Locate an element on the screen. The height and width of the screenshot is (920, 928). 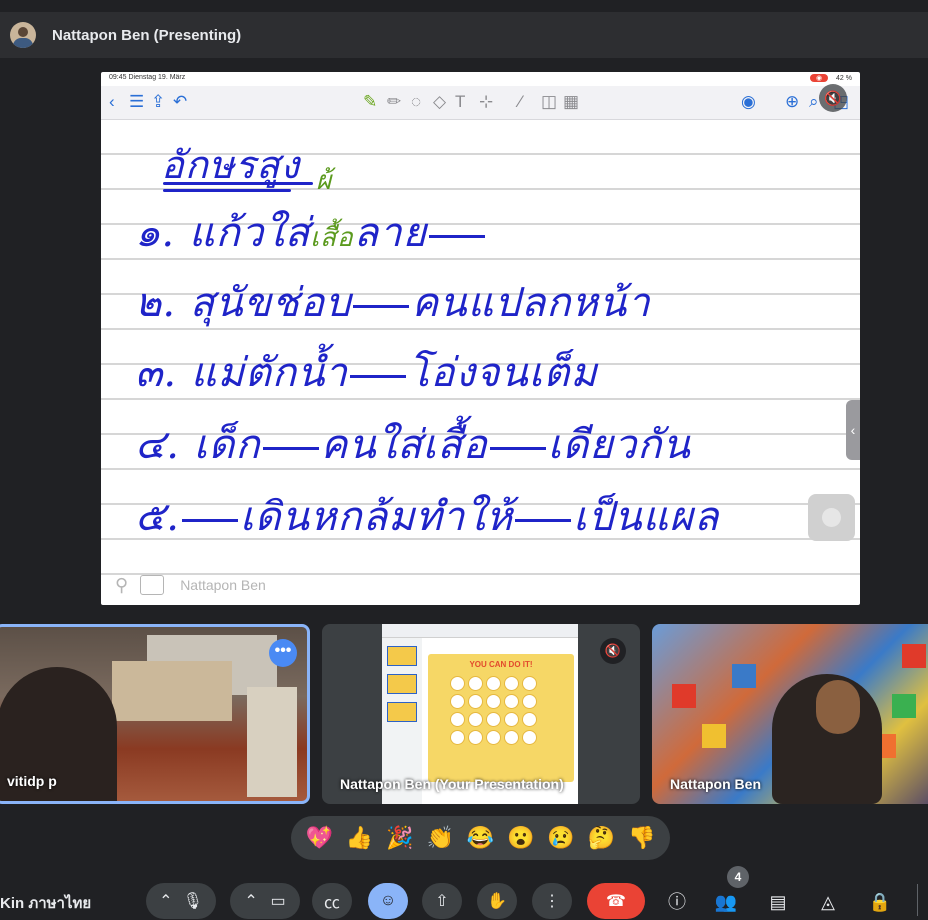
pencil-icon: ✏ is located at coordinates (394, 102).